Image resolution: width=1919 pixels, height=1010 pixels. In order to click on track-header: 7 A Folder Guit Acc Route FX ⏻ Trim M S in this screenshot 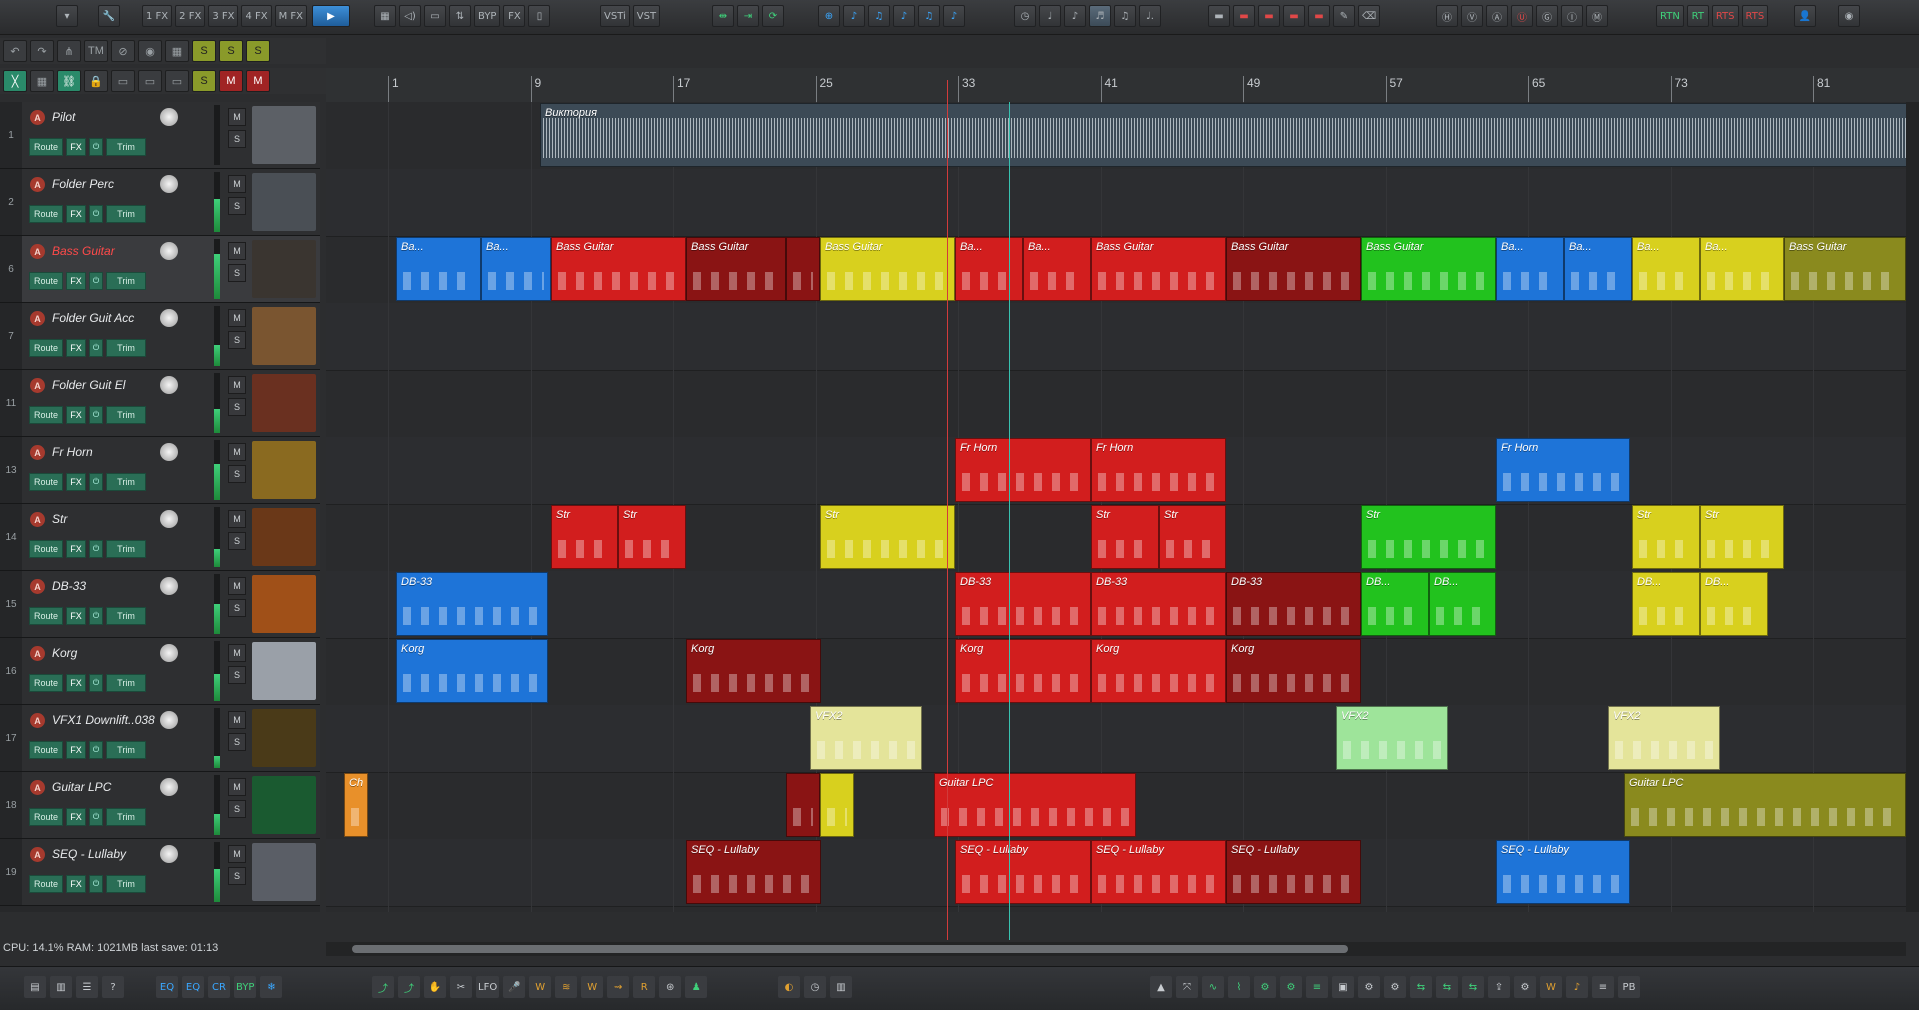, I will do `click(160, 336)`.